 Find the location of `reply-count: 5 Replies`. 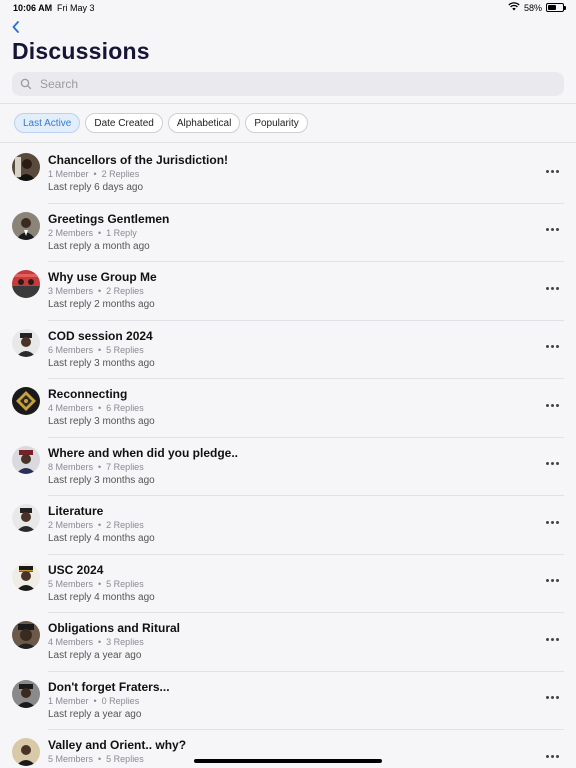

reply-count: 5 Replies is located at coordinates (125, 349).